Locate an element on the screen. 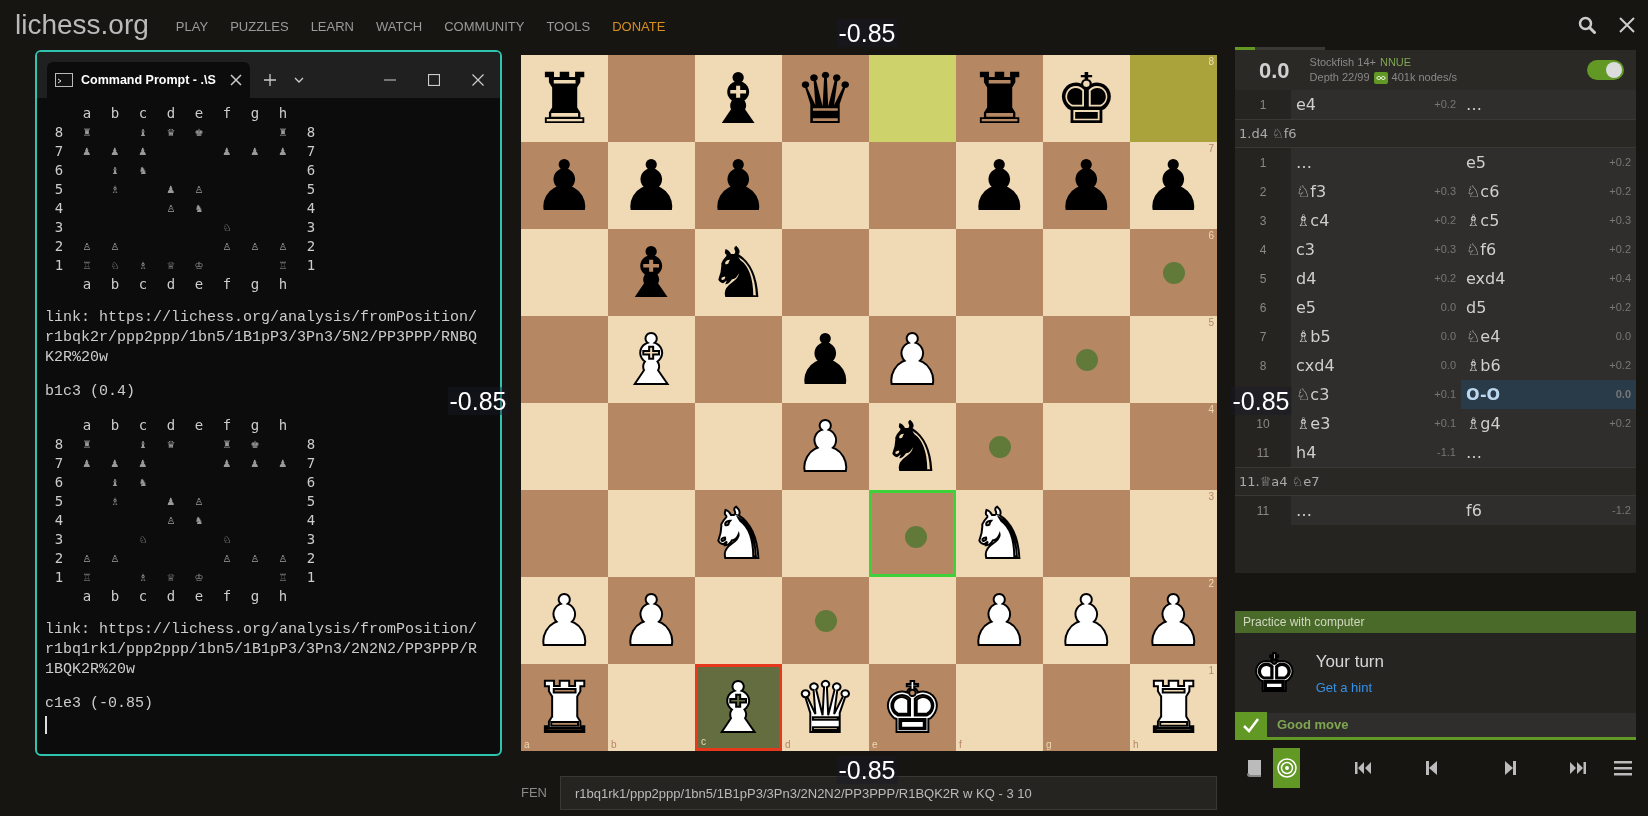  move-cell: e4 +0.2 is located at coordinates (1376, 104).